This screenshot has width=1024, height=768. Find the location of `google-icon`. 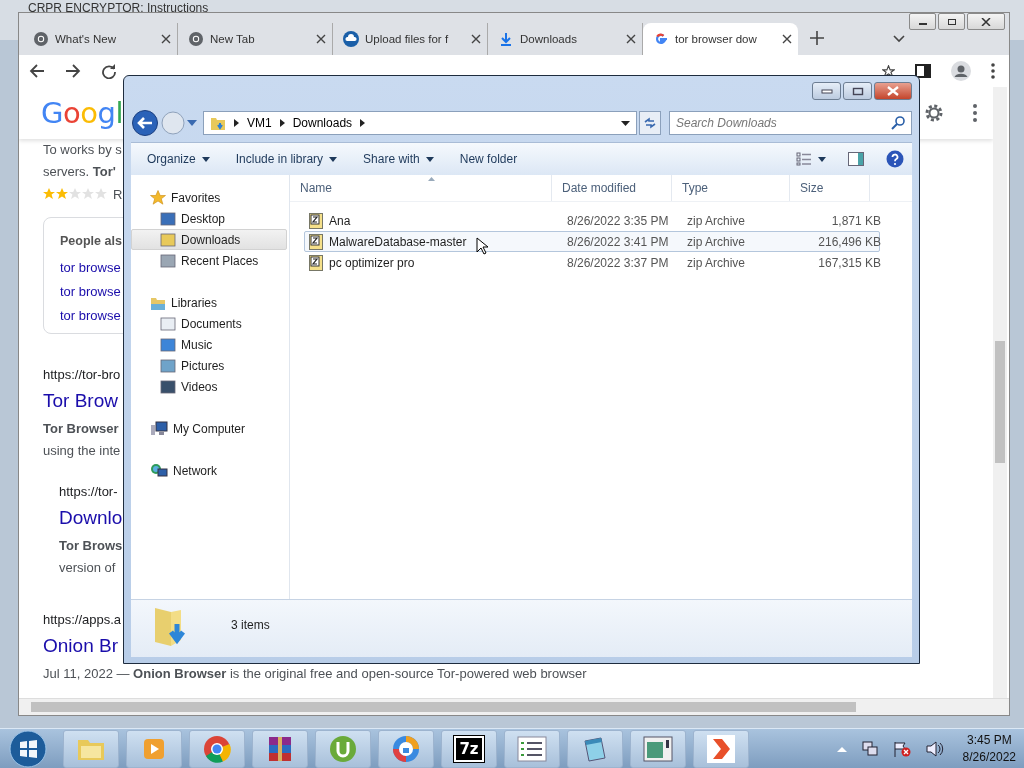

google-icon is located at coordinates (661, 39).